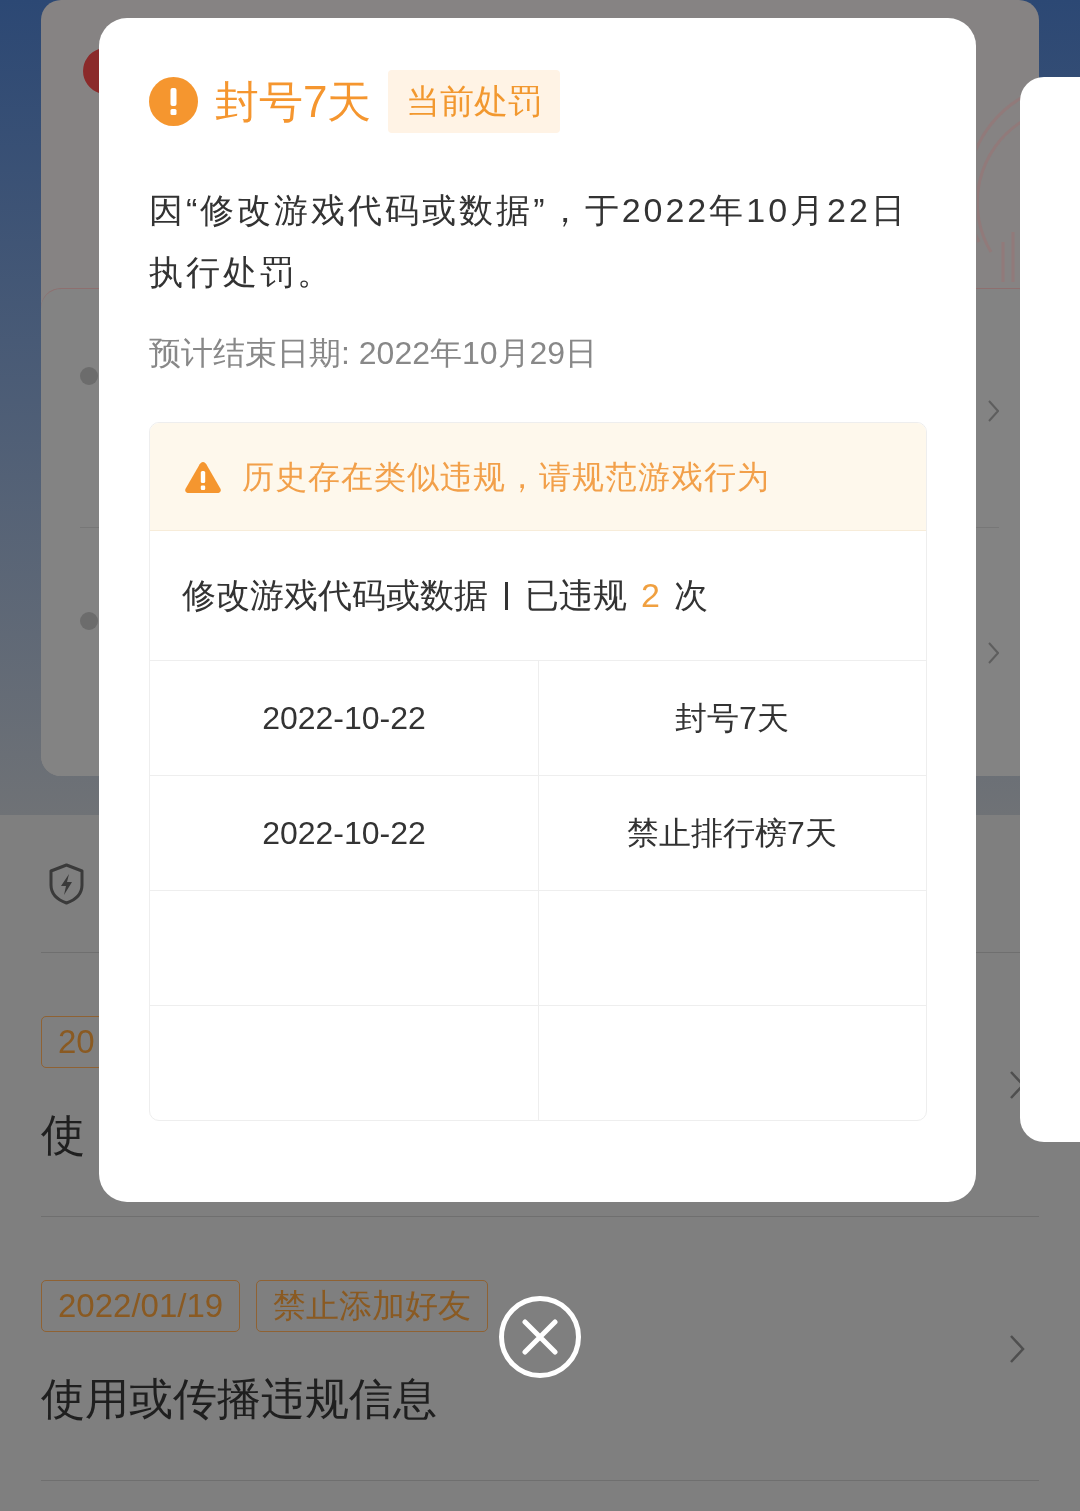  I want to click on violation-count-label: 已违规, so click(576, 595).